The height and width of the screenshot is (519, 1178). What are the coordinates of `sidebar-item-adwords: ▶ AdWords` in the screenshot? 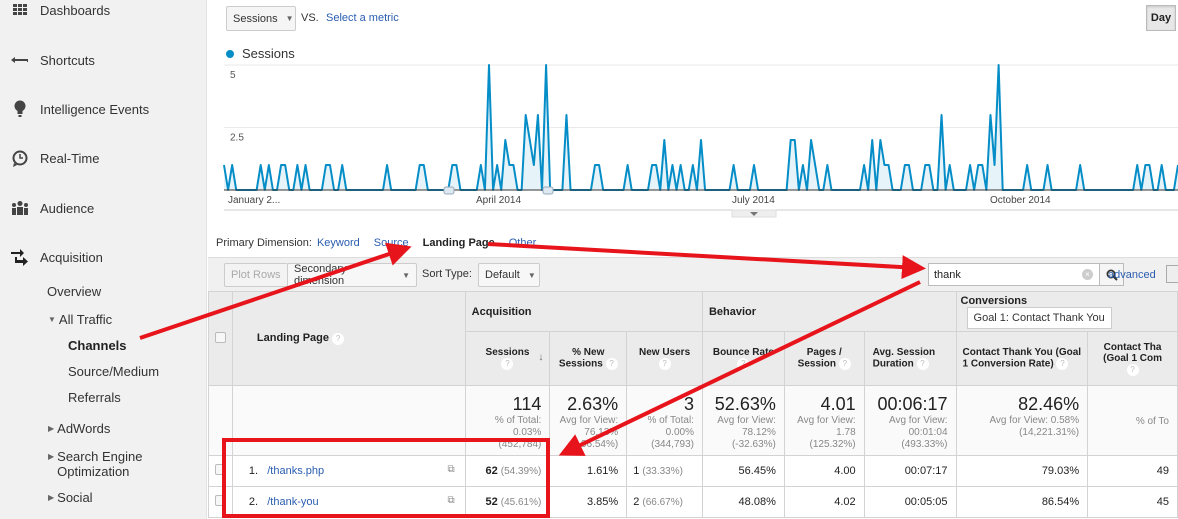 It's located at (79, 428).